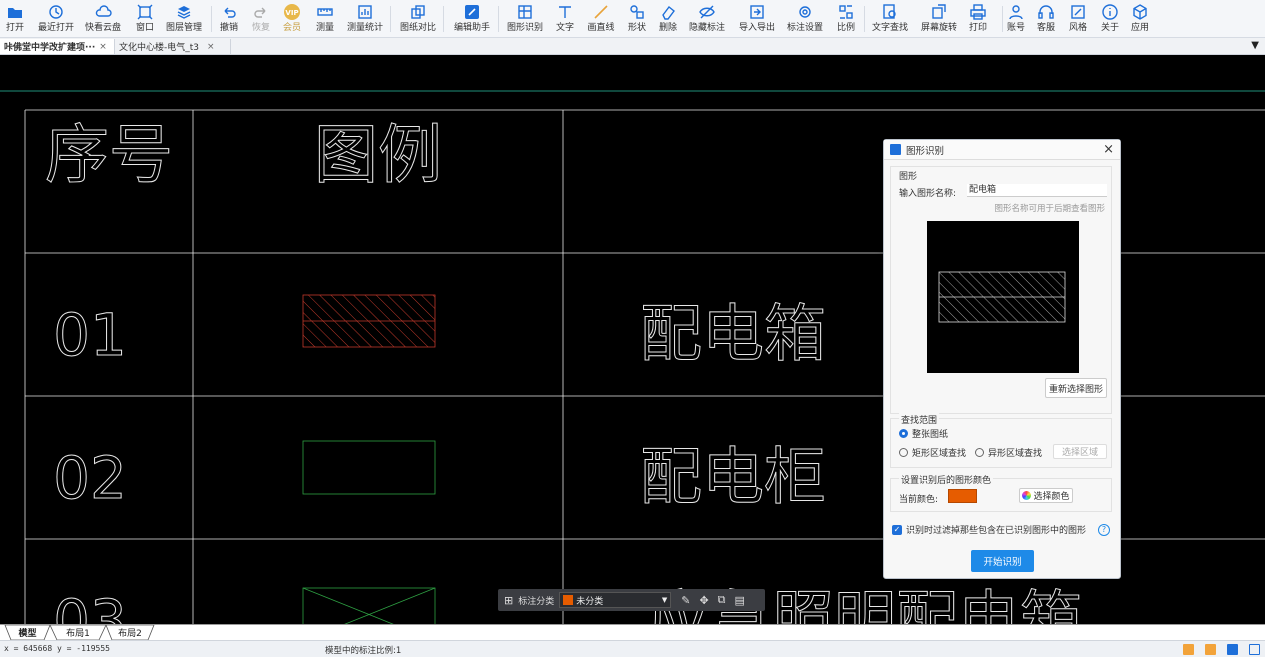 This screenshot has height=657, width=1265. Describe the element at coordinates (978, 19) in the screenshot. I see `toolbar-button-print: 打印` at that location.